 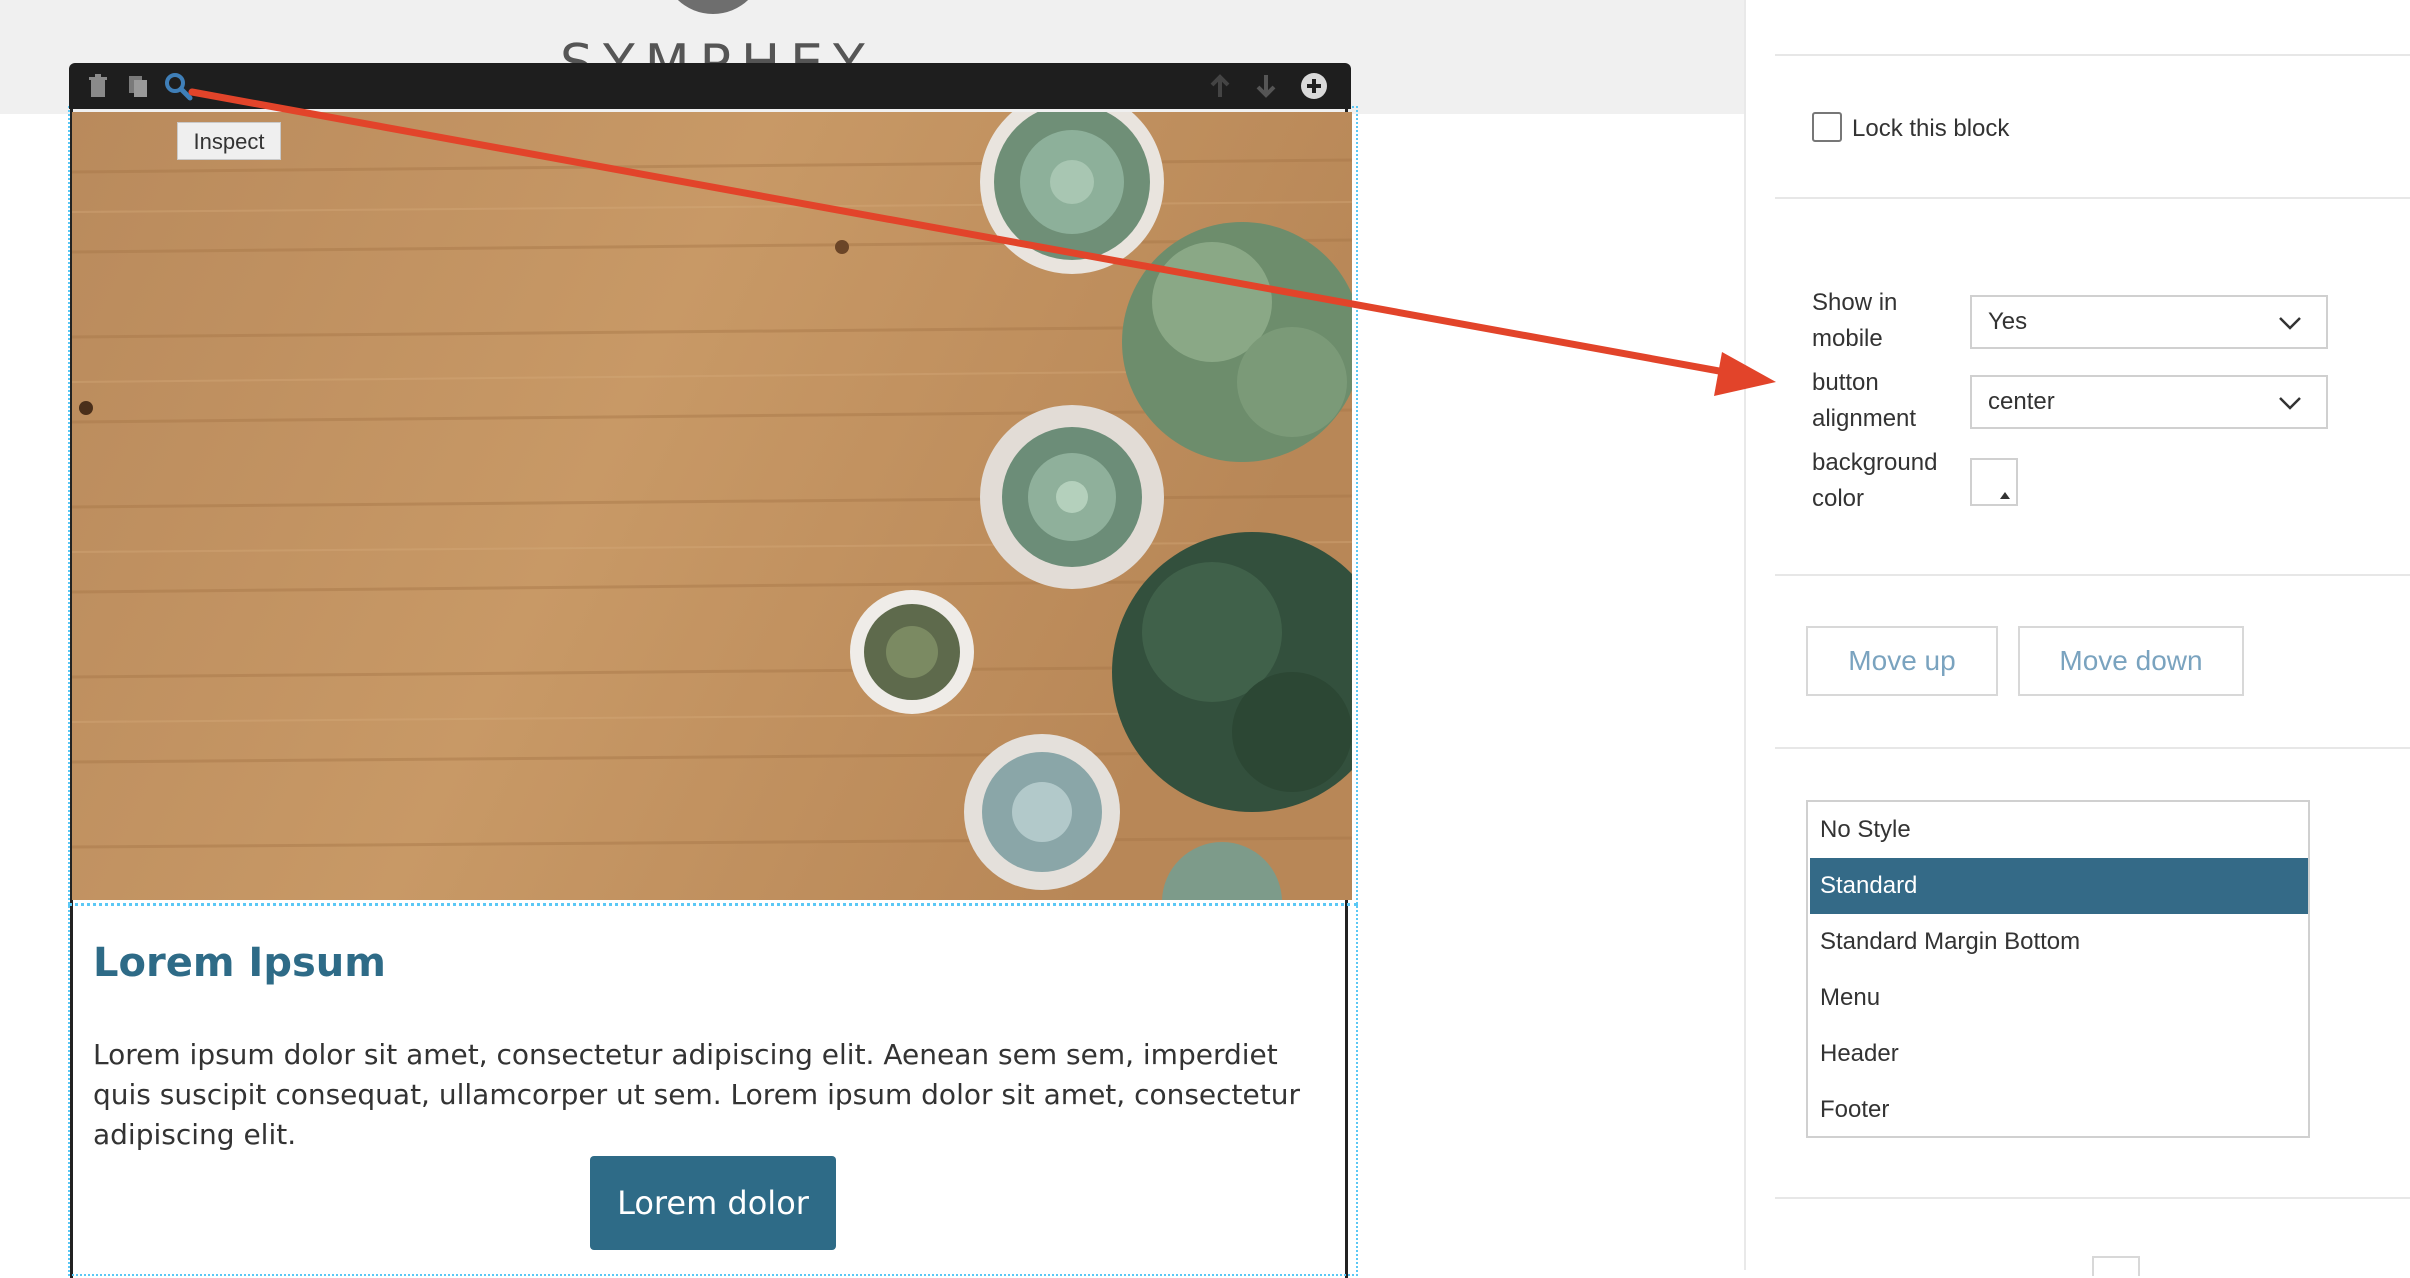 What do you see at coordinates (710, 86) in the screenshot?
I see `block-toolbar` at bounding box center [710, 86].